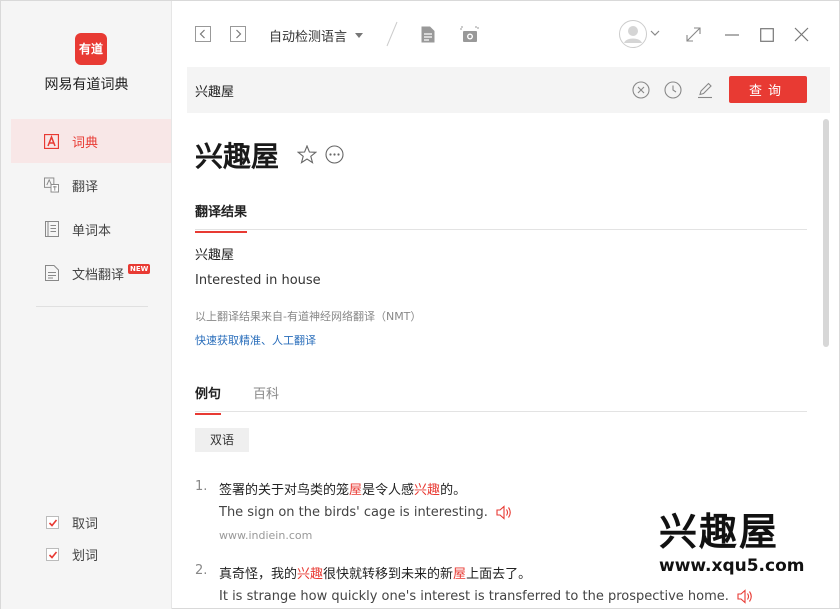 The height and width of the screenshot is (609, 840). What do you see at coordinates (308, 37) in the screenshot?
I see `language-select-label: 自动检测语言` at bounding box center [308, 37].